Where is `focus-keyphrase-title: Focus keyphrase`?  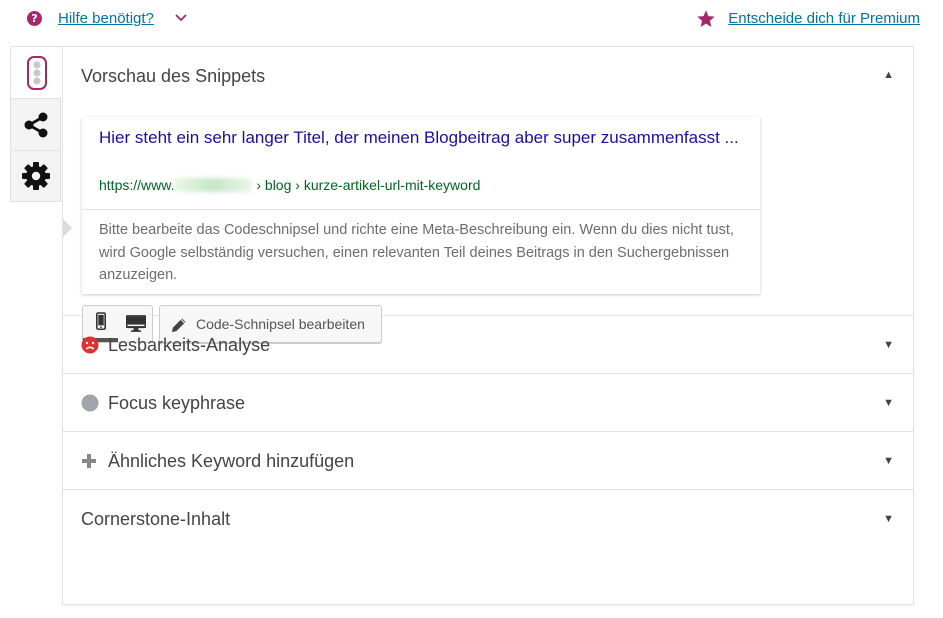
focus-keyphrase-title: Focus keyphrase is located at coordinates (177, 403).